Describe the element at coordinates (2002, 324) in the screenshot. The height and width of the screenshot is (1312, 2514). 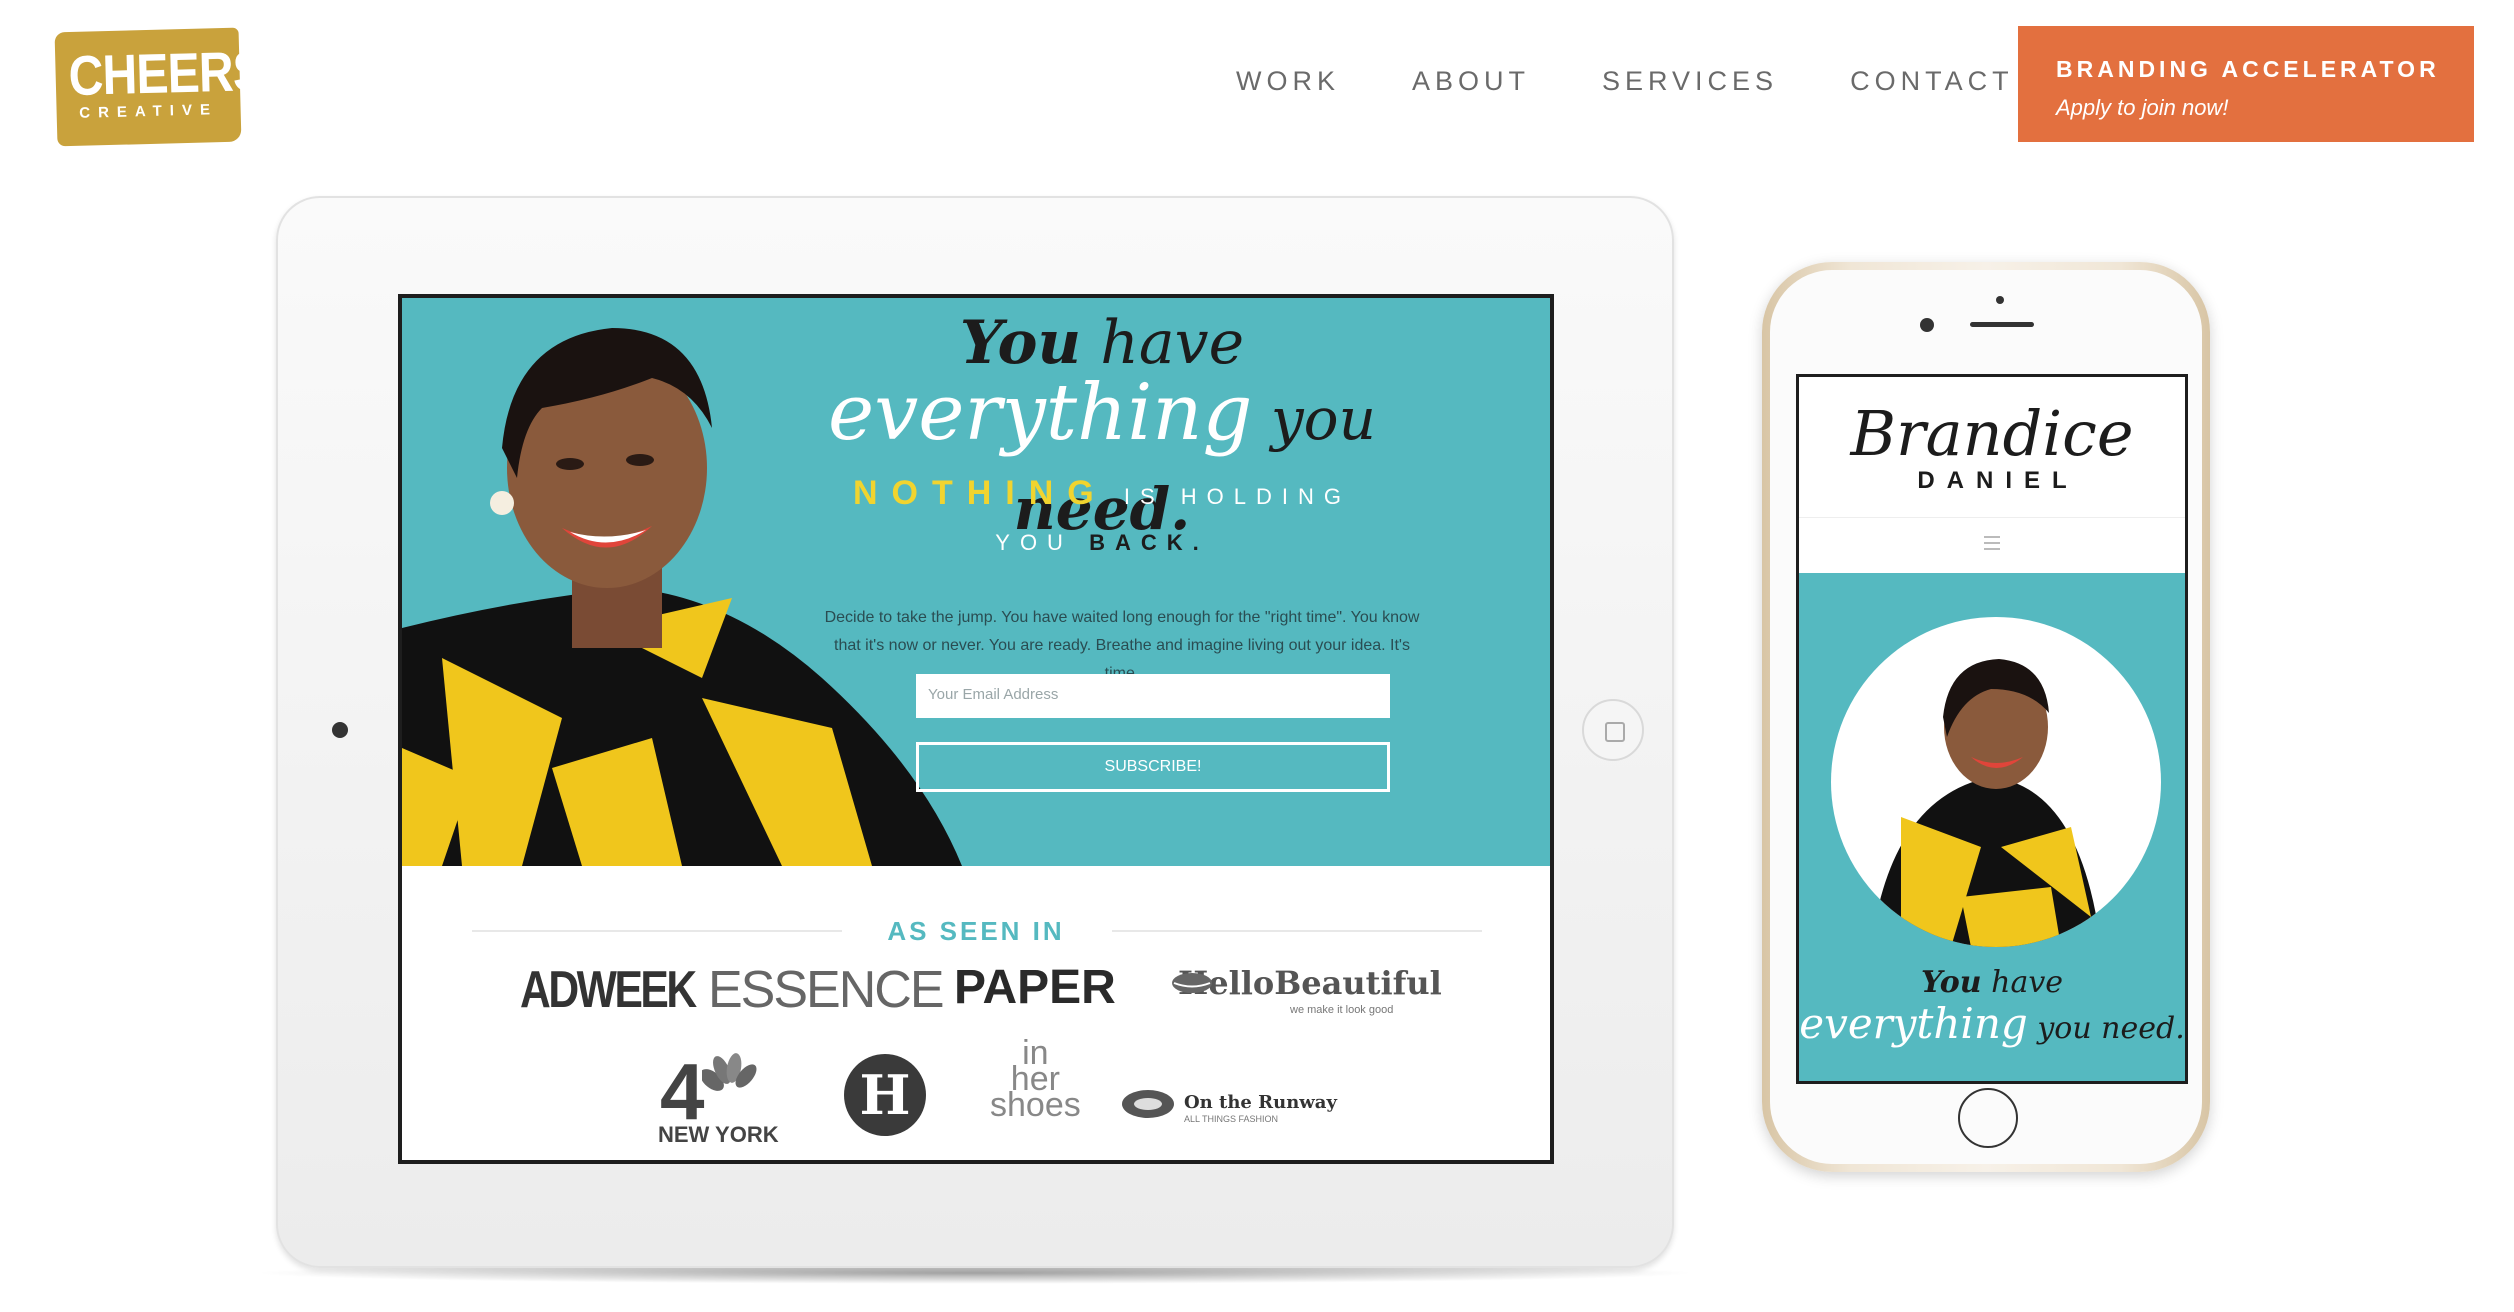
I see `phone-speaker` at that location.